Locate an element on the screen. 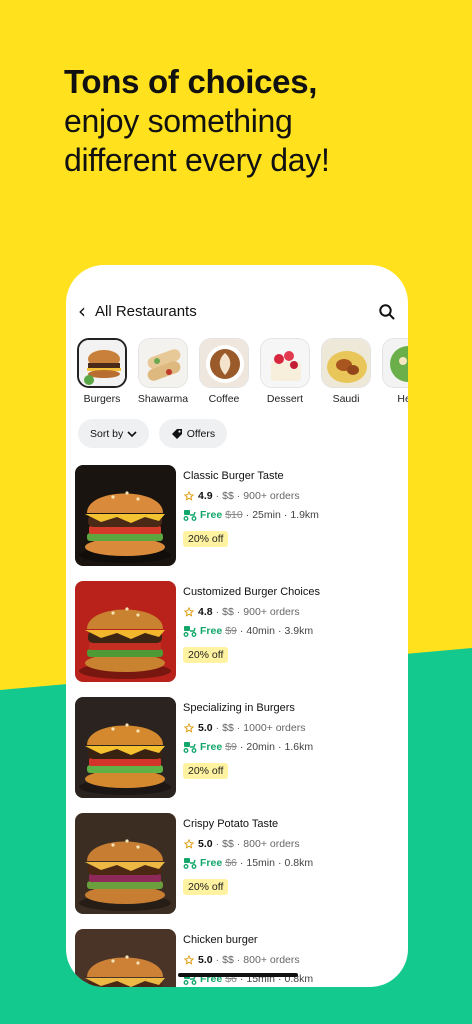 This screenshot has height=1024, width=472. chevron-left-icon: ‹ is located at coordinates (82, 311).